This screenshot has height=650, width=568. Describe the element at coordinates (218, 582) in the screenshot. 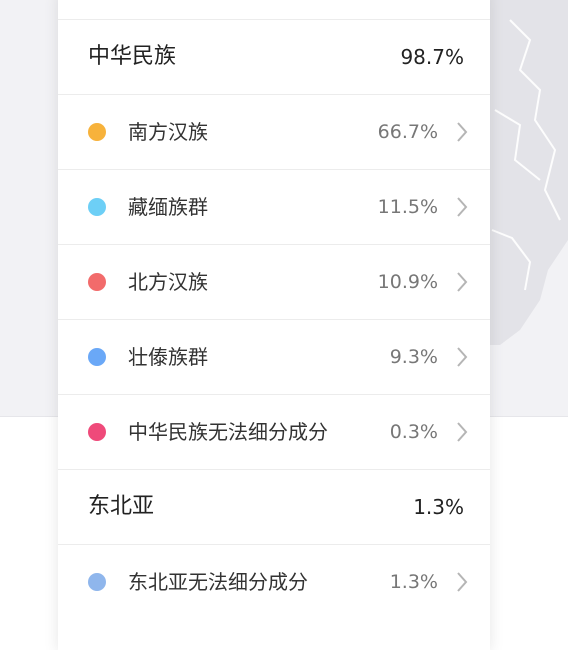

I see `item-label: 东北亚无法细分成分` at that location.